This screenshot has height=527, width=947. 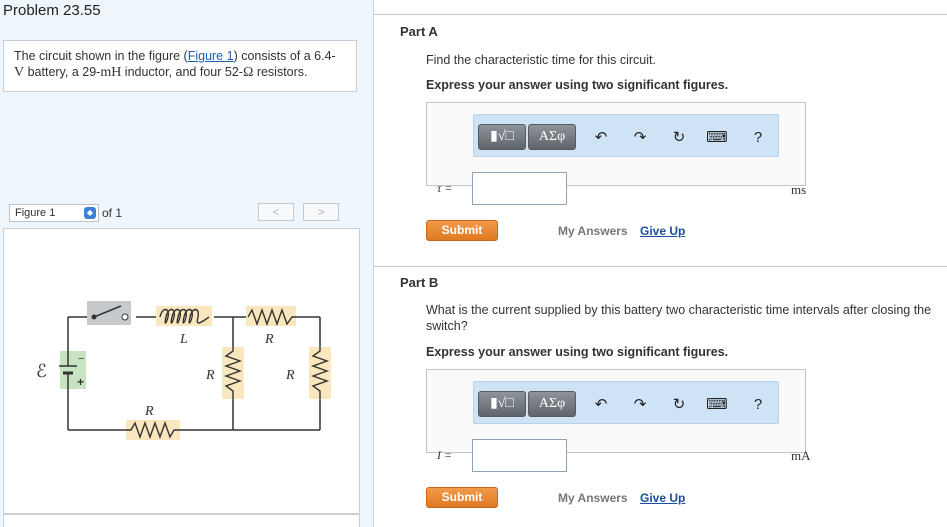 I want to click on part-a-my-answers: My Answers, so click(x=593, y=231).